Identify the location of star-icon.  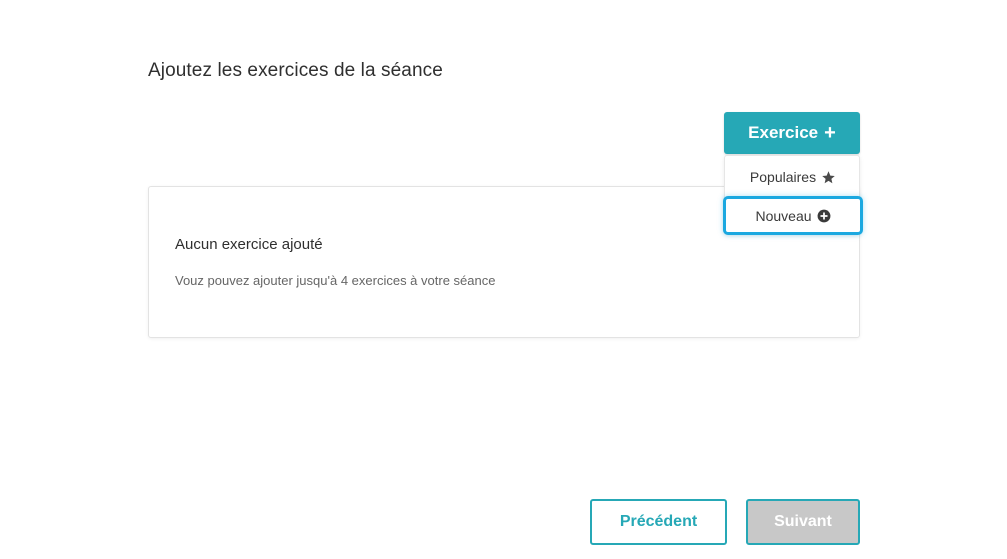
(828, 177).